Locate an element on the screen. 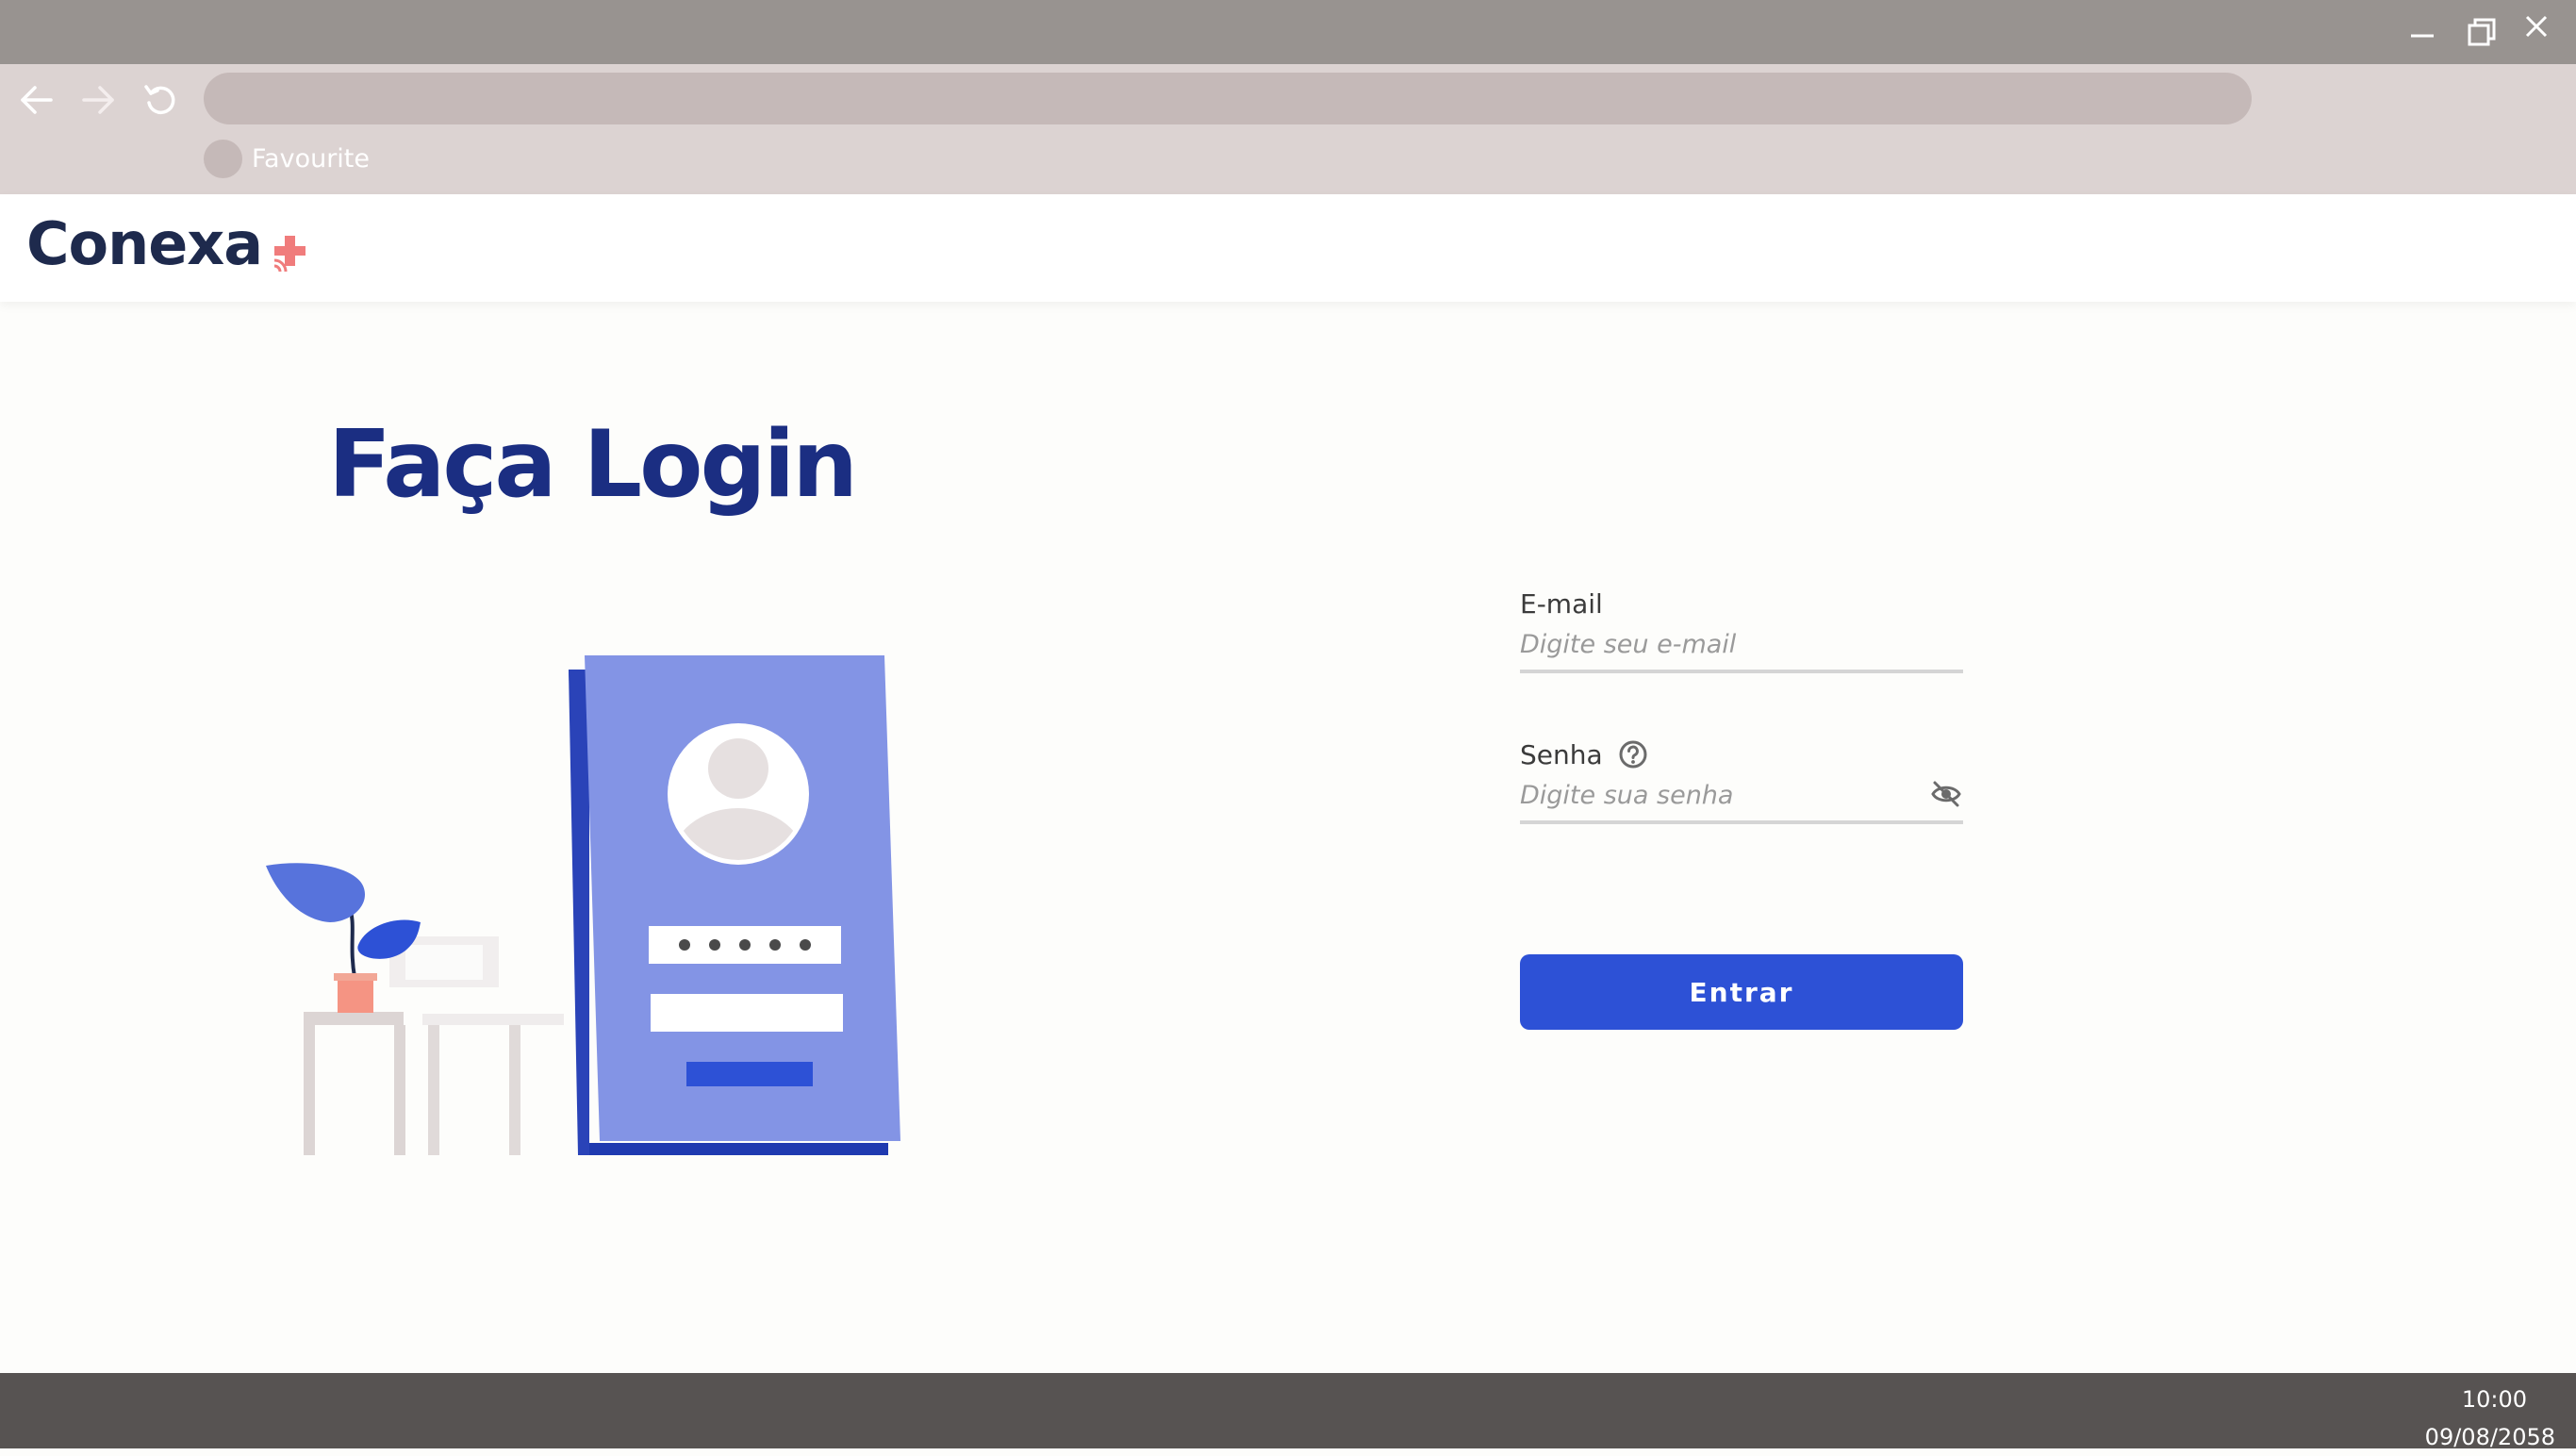 The width and height of the screenshot is (2576, 1456). browser-titlebar is located at coordinates (1288, 32).